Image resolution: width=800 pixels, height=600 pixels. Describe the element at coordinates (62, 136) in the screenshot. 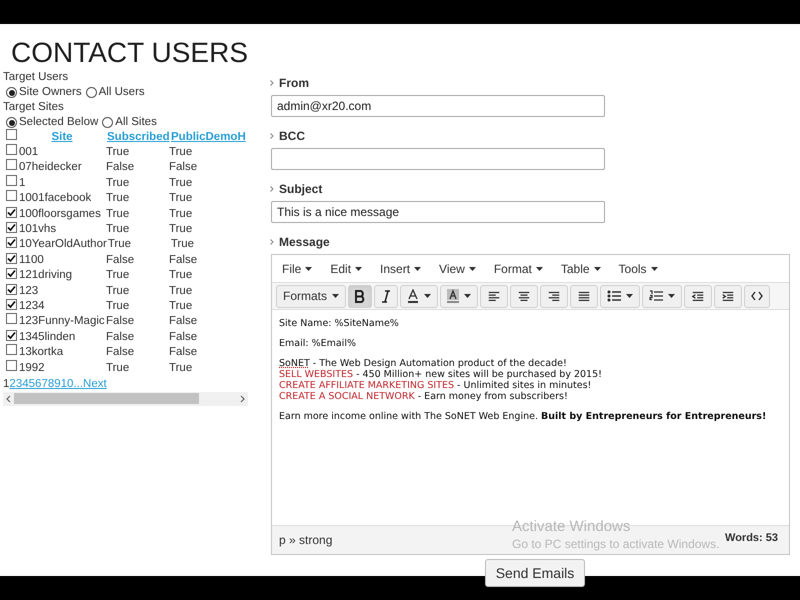

I see `column-header-link: Site` at that location.